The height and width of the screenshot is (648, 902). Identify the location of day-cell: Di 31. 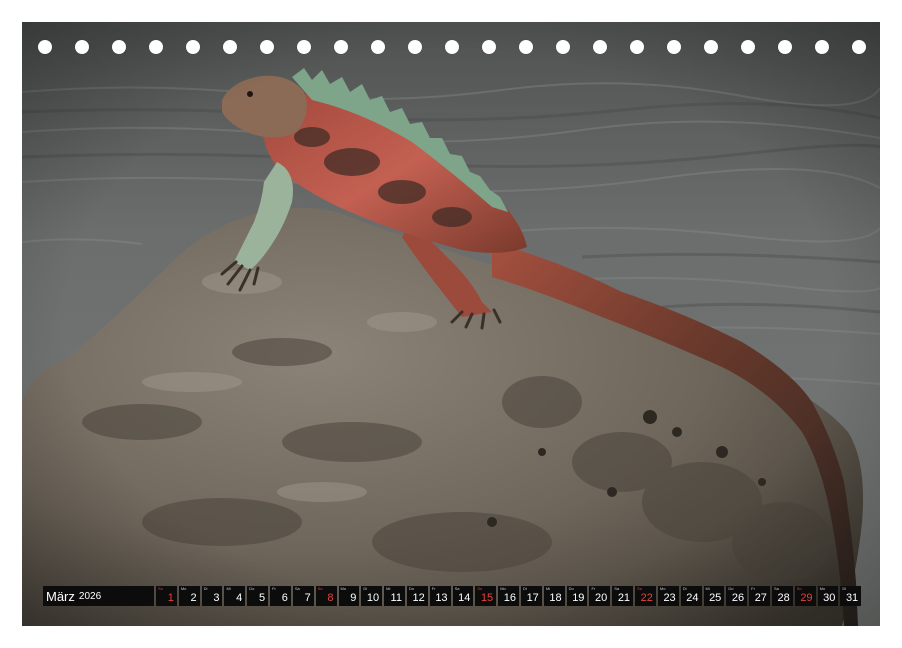
(851, 596).